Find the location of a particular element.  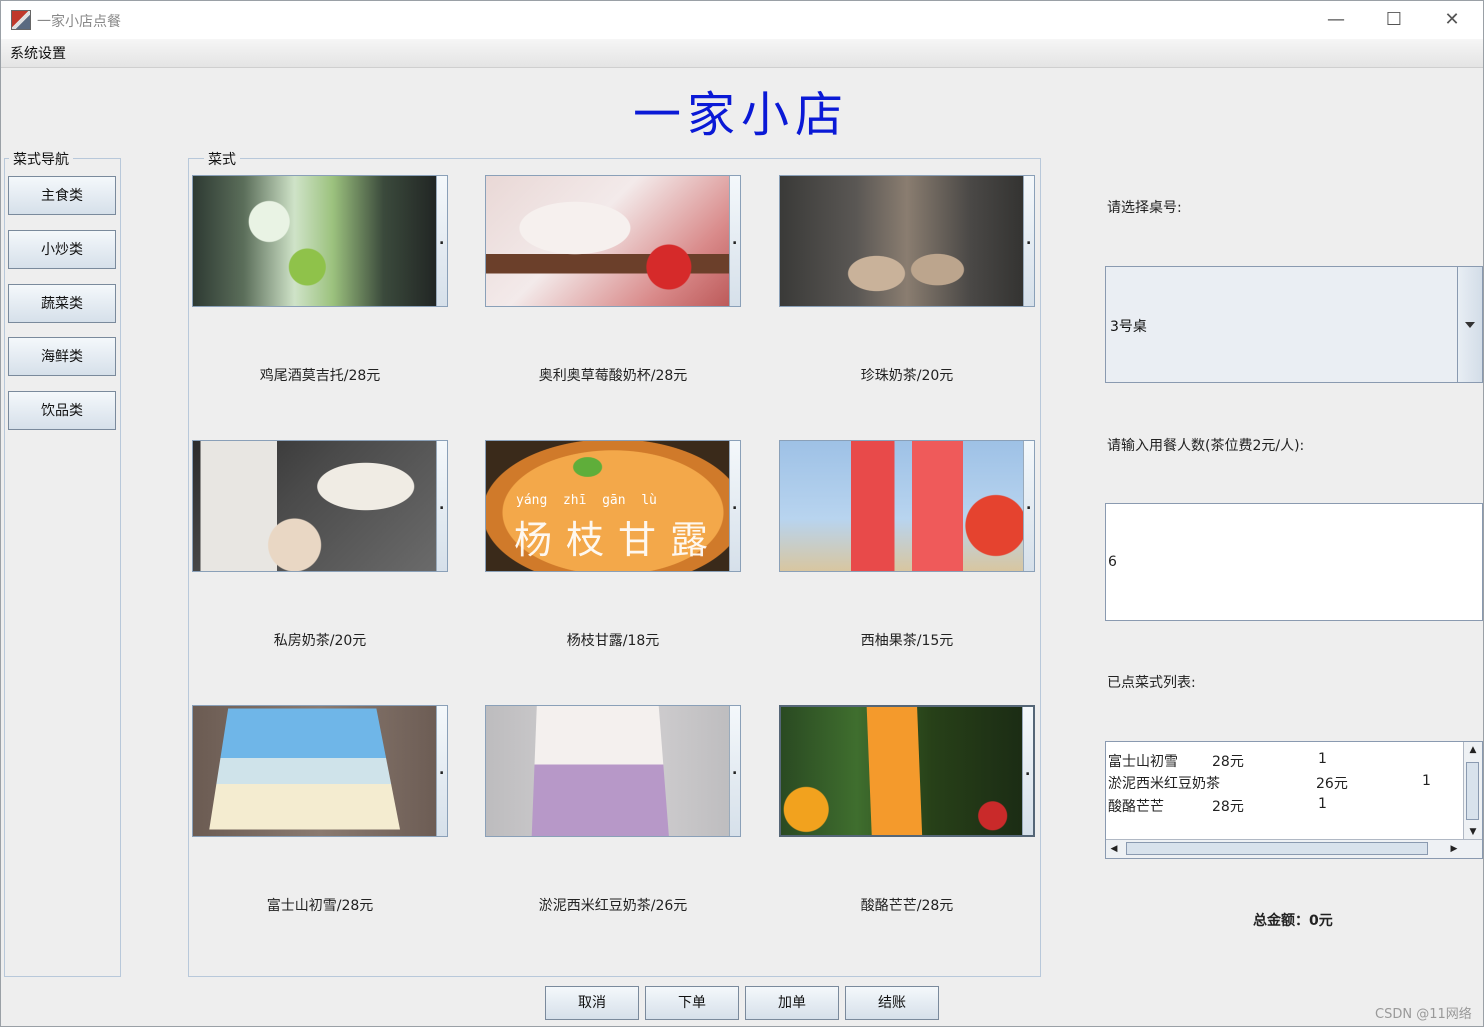

order-list-vertical-scrollbar: ▲ ▼ is located at coordinates (1472, 791).